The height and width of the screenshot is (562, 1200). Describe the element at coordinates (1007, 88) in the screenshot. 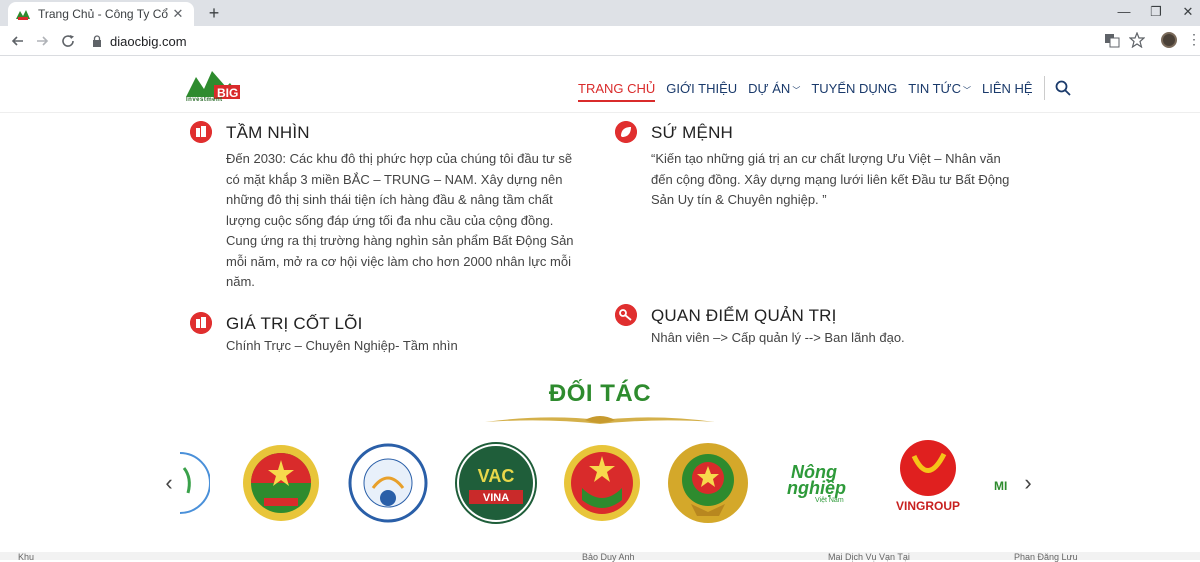

I see `nav-contact: LIÊN HỆ` at that location.